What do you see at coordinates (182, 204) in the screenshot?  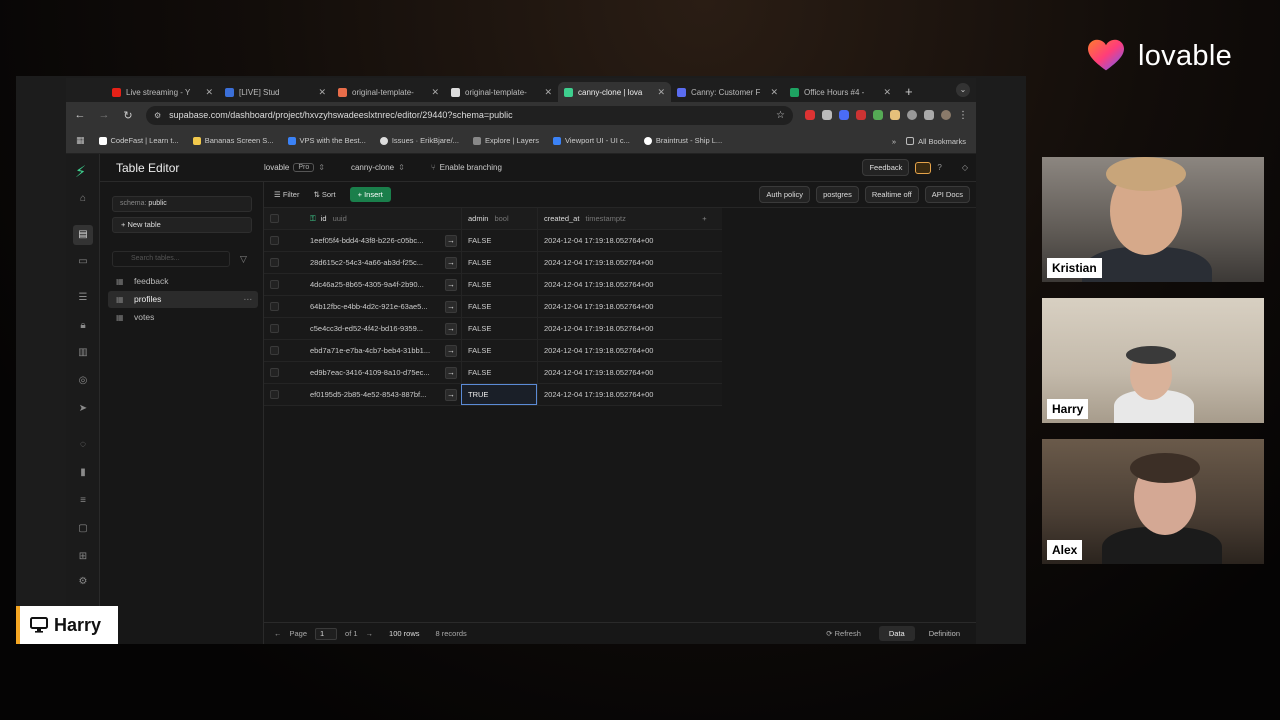 I see `schema-selector: schema: public` at bounding box center [182, 204].